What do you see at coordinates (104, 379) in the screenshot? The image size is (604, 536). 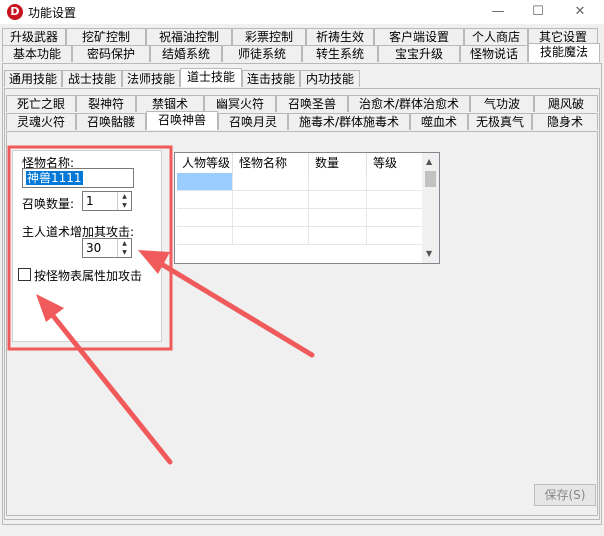 I see `arrow-checkbox` at bounding box center [104, 379].